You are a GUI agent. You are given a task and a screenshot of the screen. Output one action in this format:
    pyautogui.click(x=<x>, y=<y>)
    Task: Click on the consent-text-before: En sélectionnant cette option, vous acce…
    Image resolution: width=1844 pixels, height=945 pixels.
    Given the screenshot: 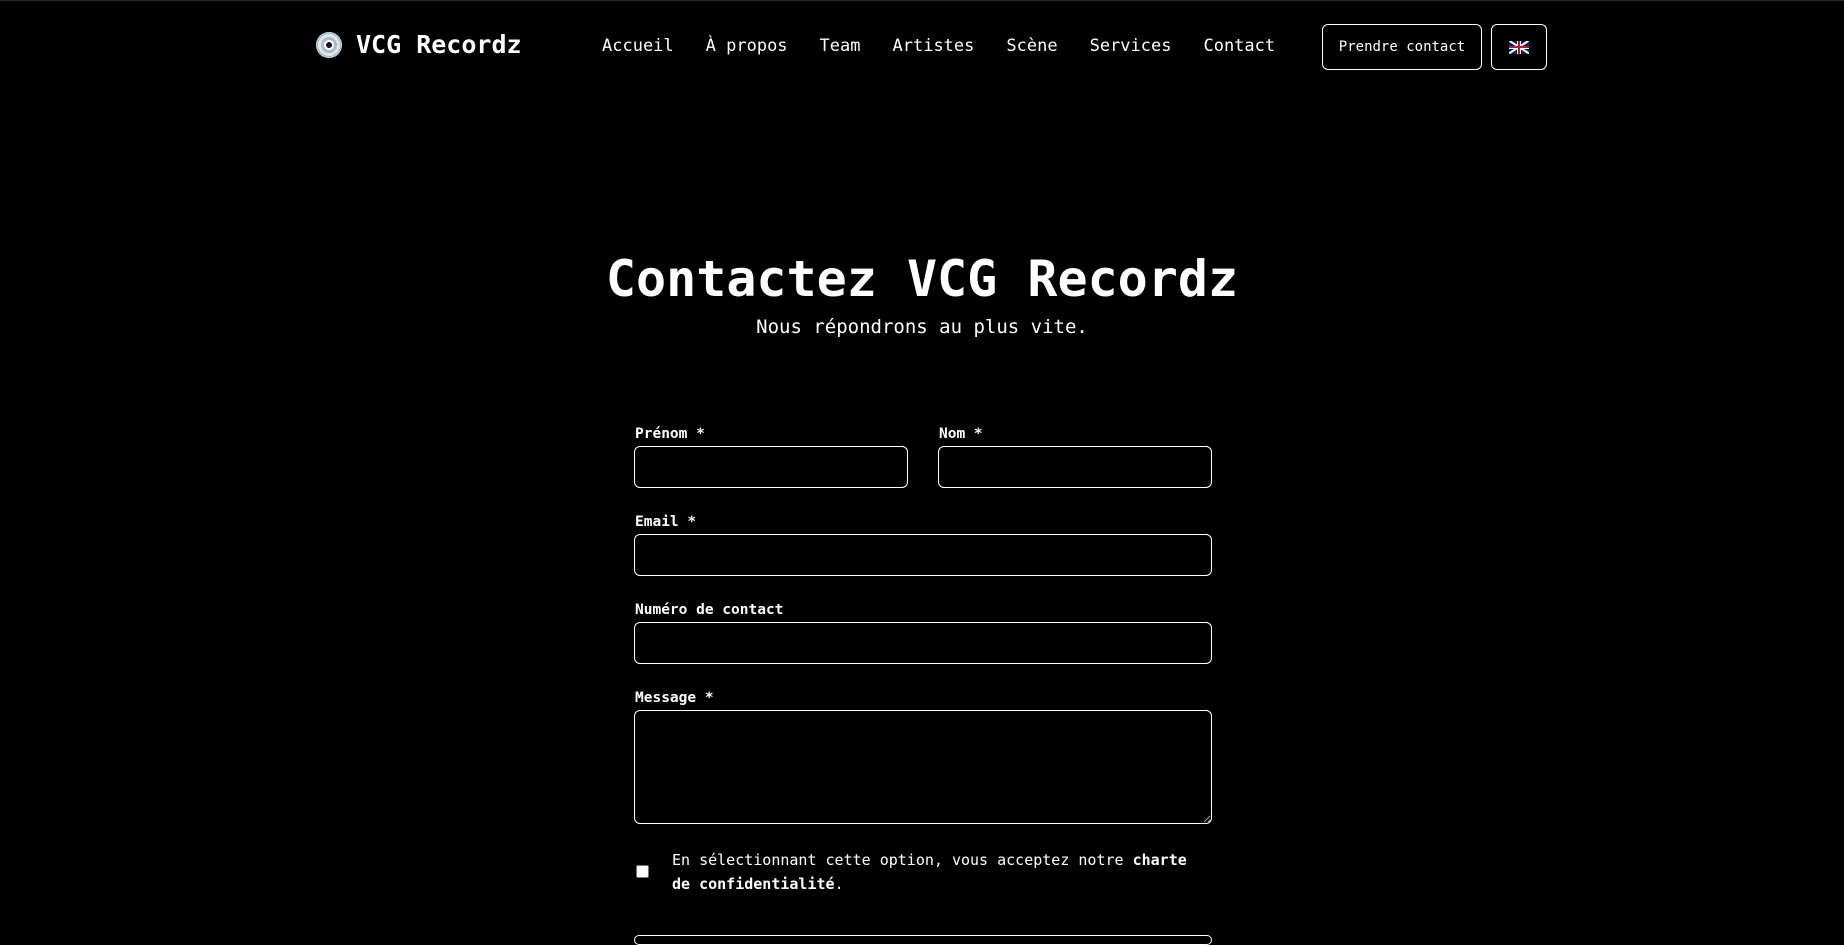 What is the action you would take?
    pyautogui.click(x=902, y=860)
    